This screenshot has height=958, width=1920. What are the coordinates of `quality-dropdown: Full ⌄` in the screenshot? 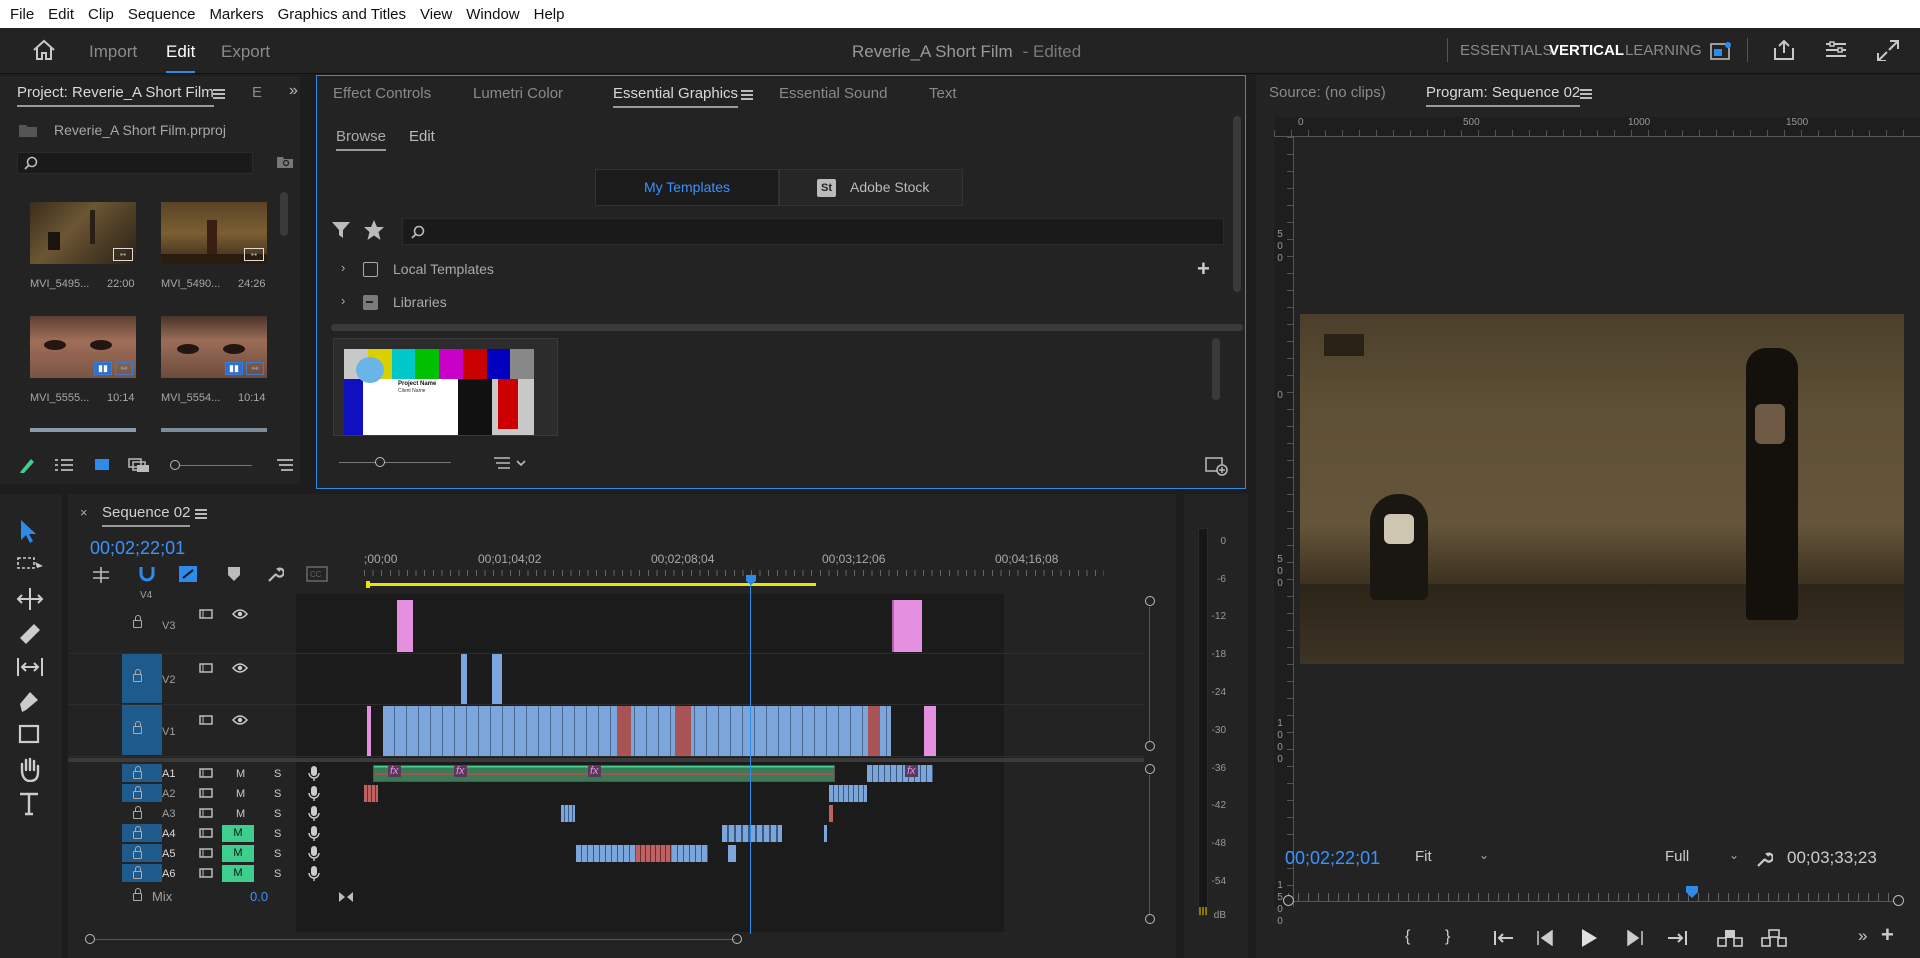 It's located at (1706, 859).